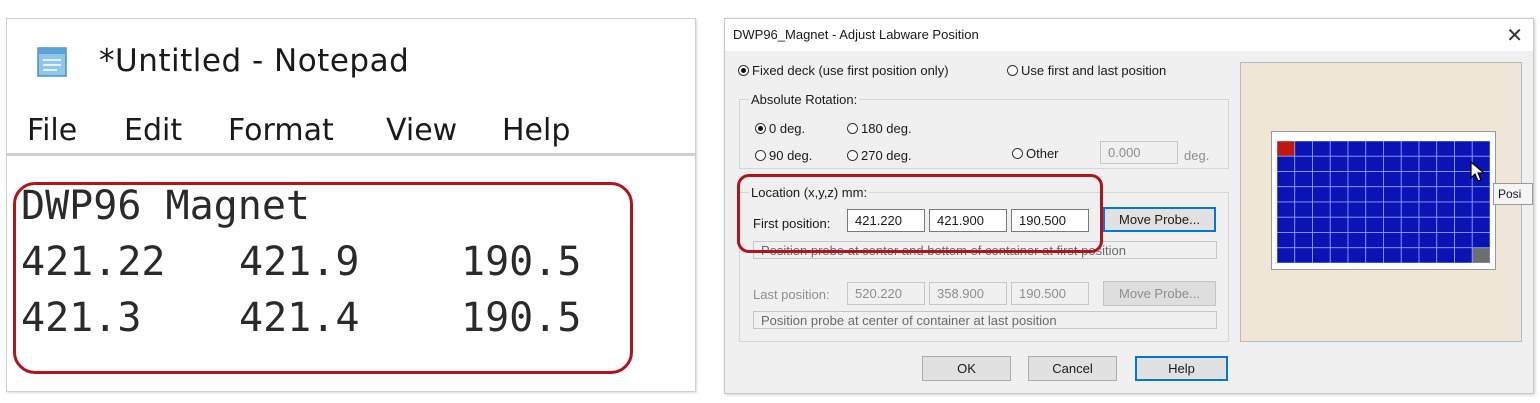  What do you see at coordinates (804, 99) in the screenshot?
I see `rotation-group-label: Absolute Rotation:` at bounding box center [804, 99].